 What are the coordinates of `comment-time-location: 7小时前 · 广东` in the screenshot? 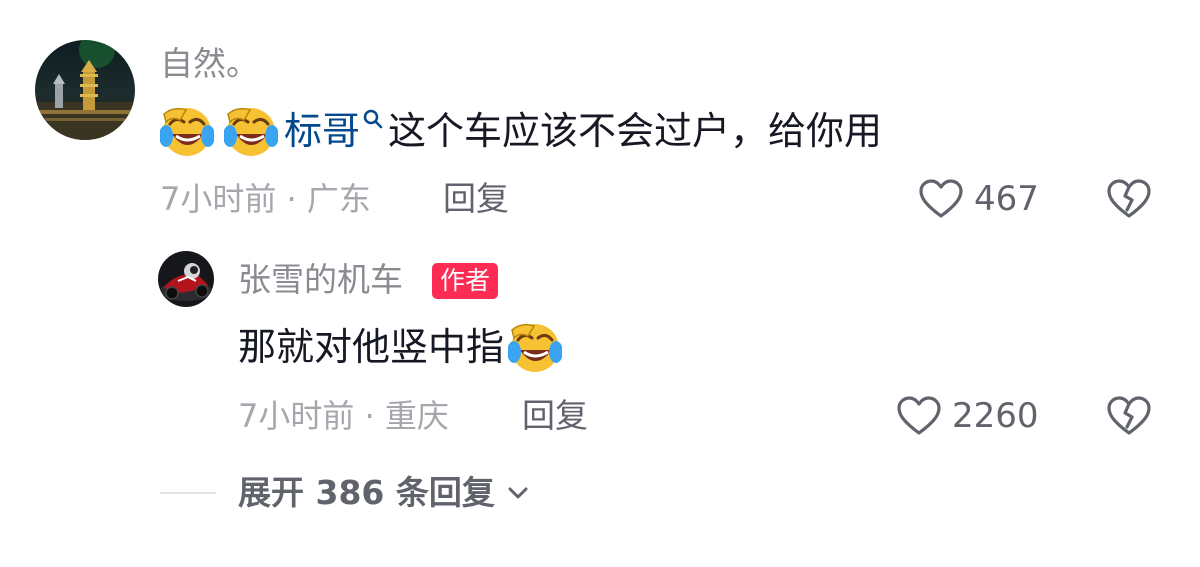 It's located at (265, 199).